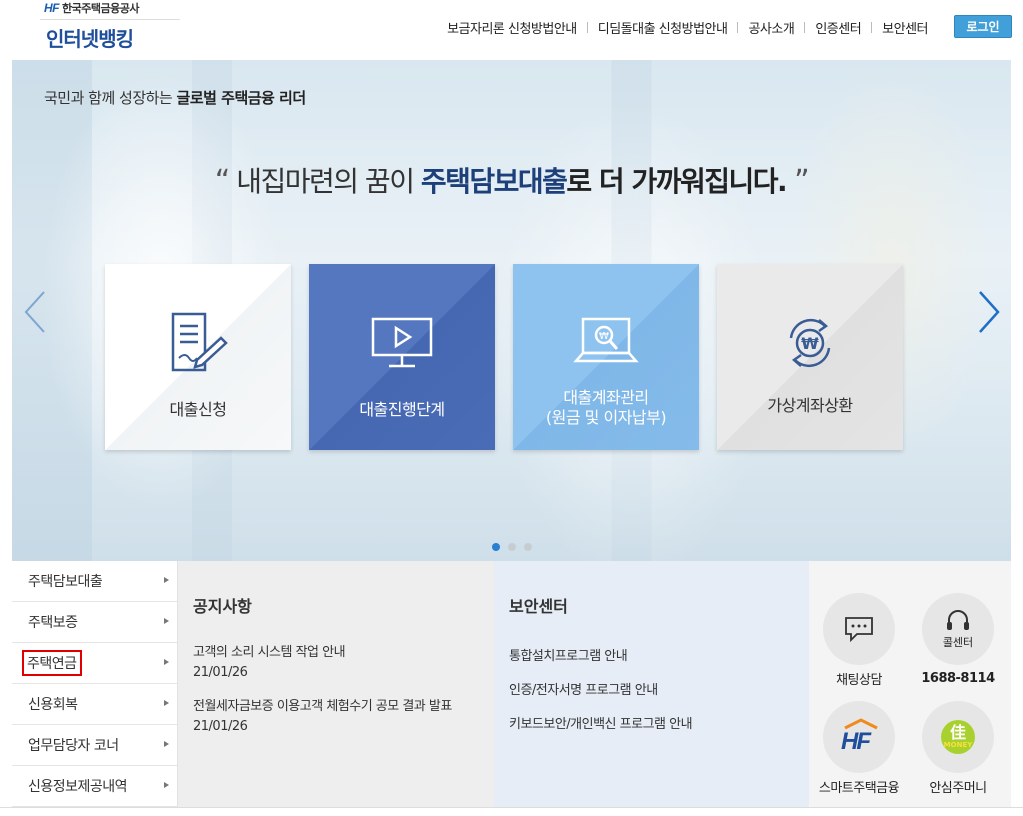 This screenshot has height=816, width=1023. I want to click on logo-title: 인터넷뱅킹, so click(90, 39).